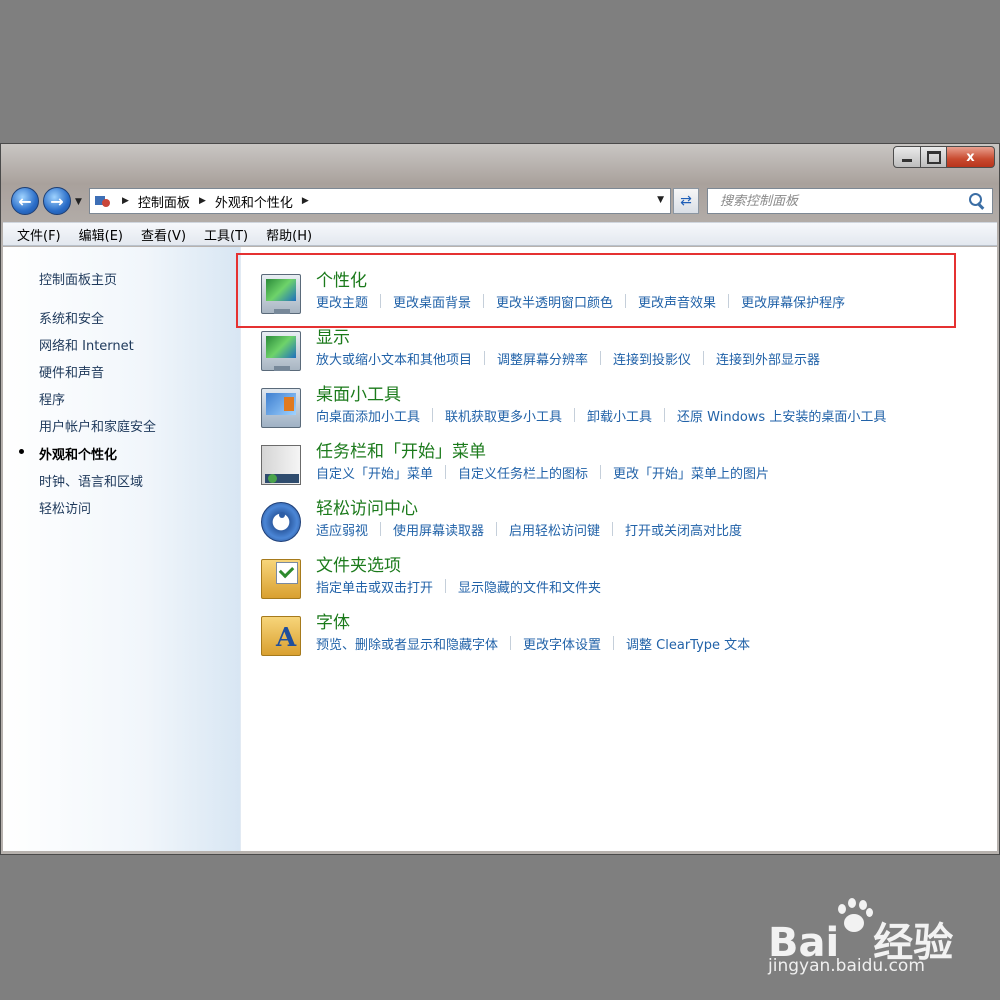 The height and width of the screenshot is (1000, 1000). I want to click on category-title: 任务栏和「开始」菜单, so click(401, 449).